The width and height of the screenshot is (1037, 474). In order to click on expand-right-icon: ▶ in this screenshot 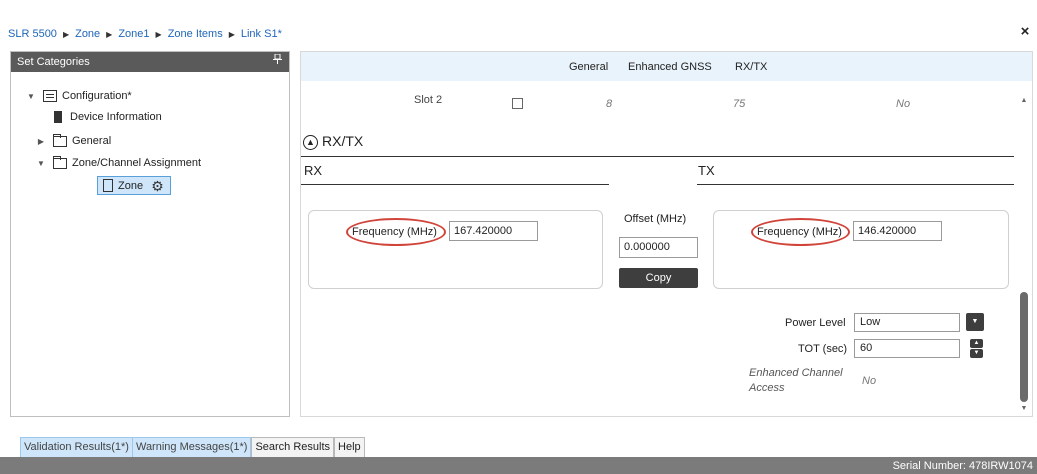, I will do `click(41, 141)`.